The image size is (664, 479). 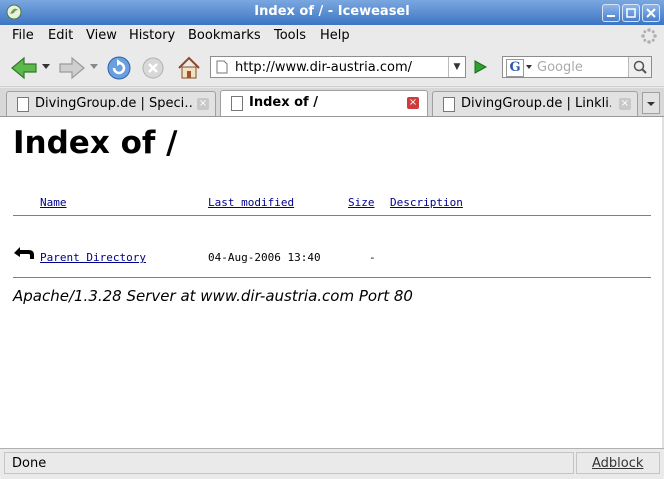 I want to click on all-tabs-button, so click(x=651, y=103).